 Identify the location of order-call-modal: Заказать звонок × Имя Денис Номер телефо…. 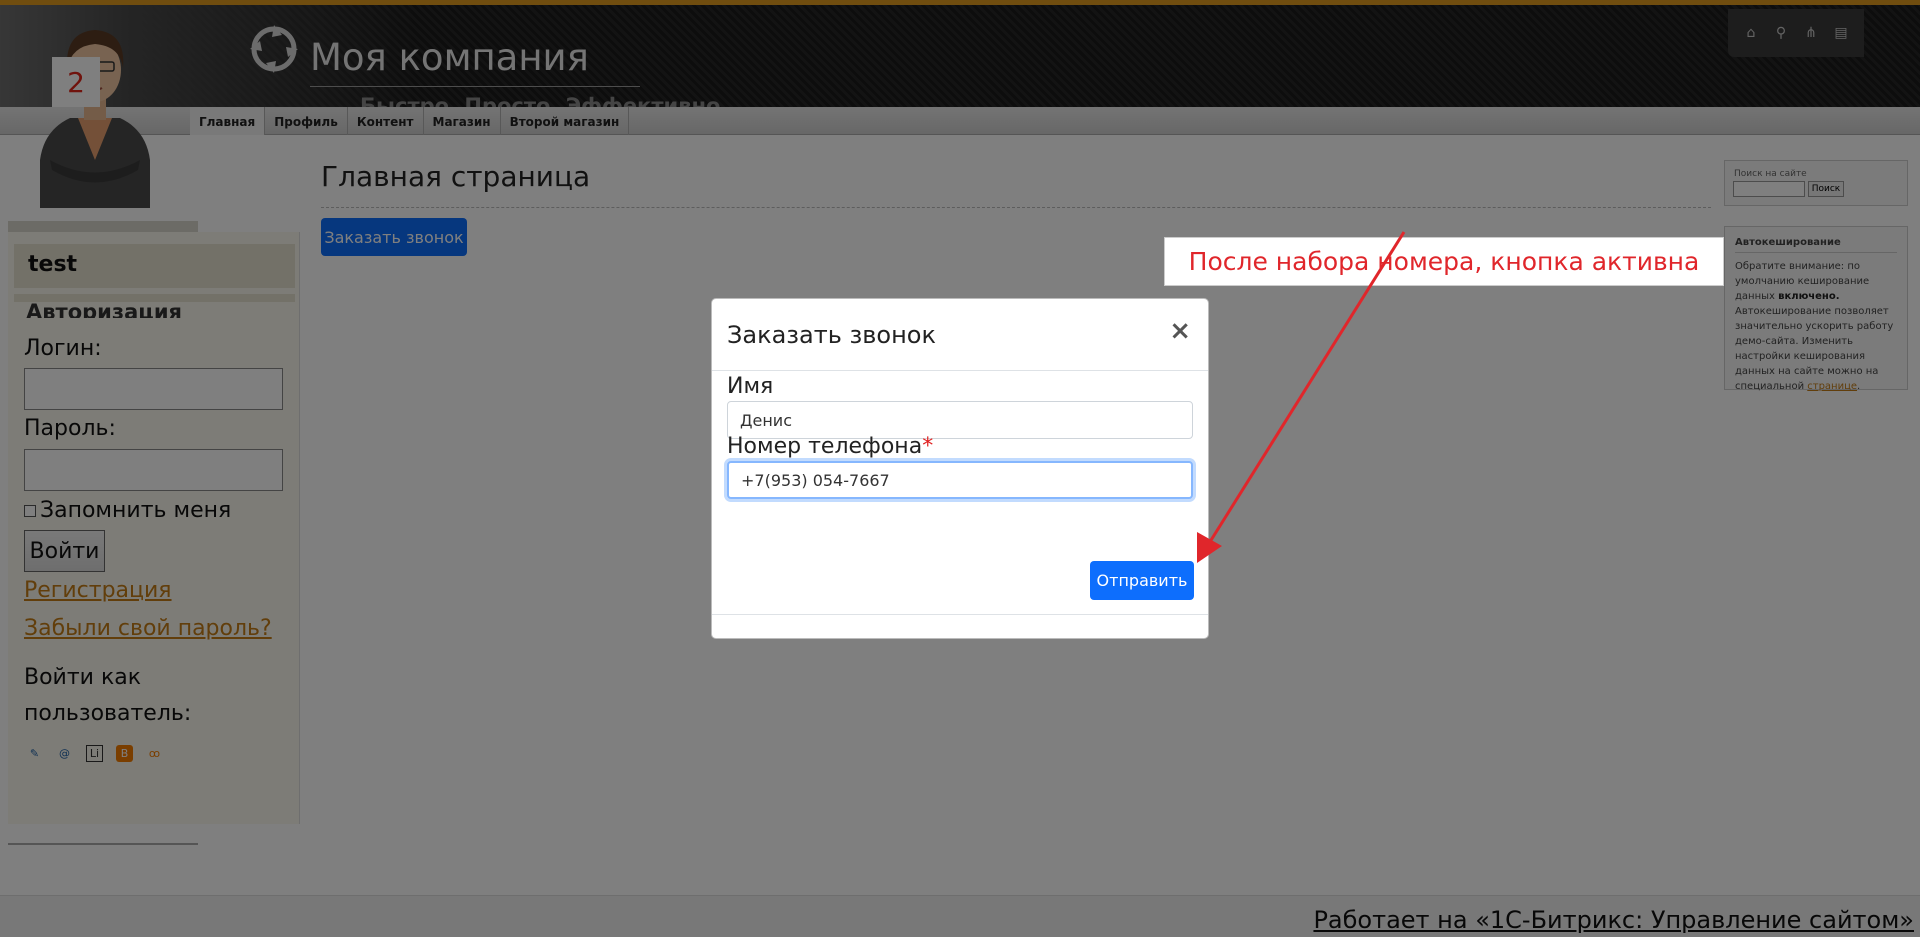
(960, 468).